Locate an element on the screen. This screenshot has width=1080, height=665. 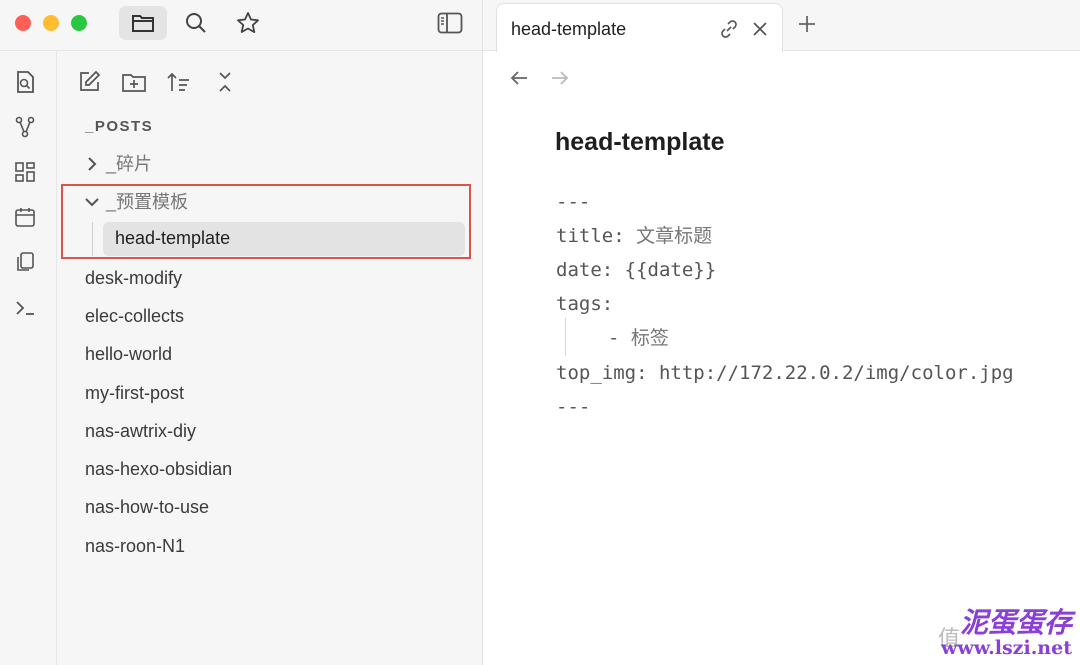
graph-view-button is located at coordinates (25, 127).